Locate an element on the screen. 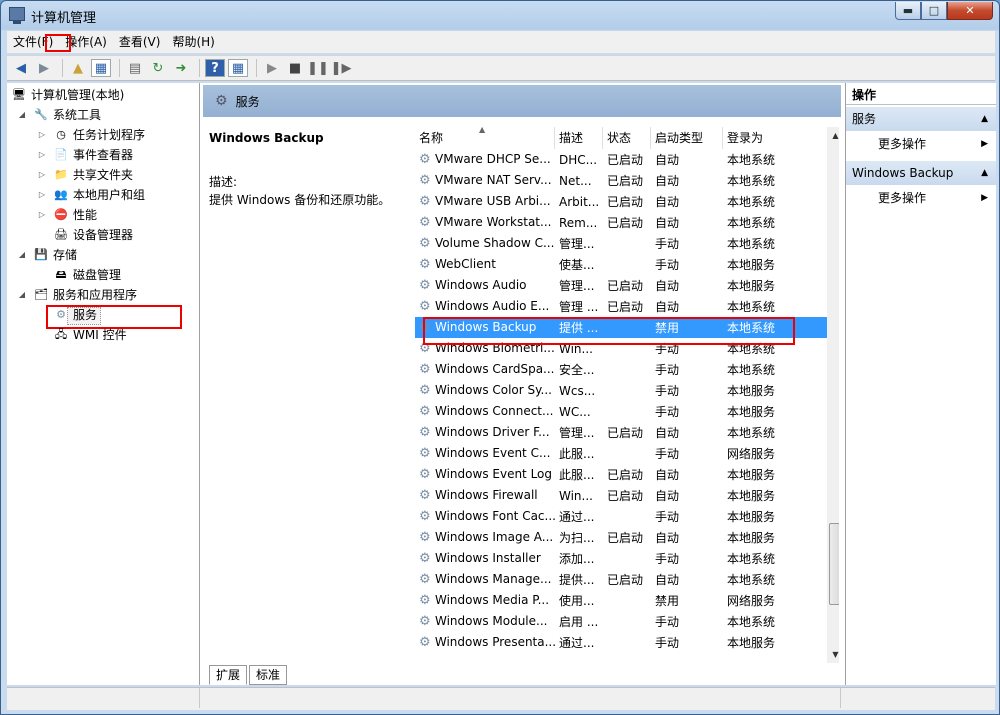  restart-service-icon: ❚▶ is located at coordinates (341, 68).